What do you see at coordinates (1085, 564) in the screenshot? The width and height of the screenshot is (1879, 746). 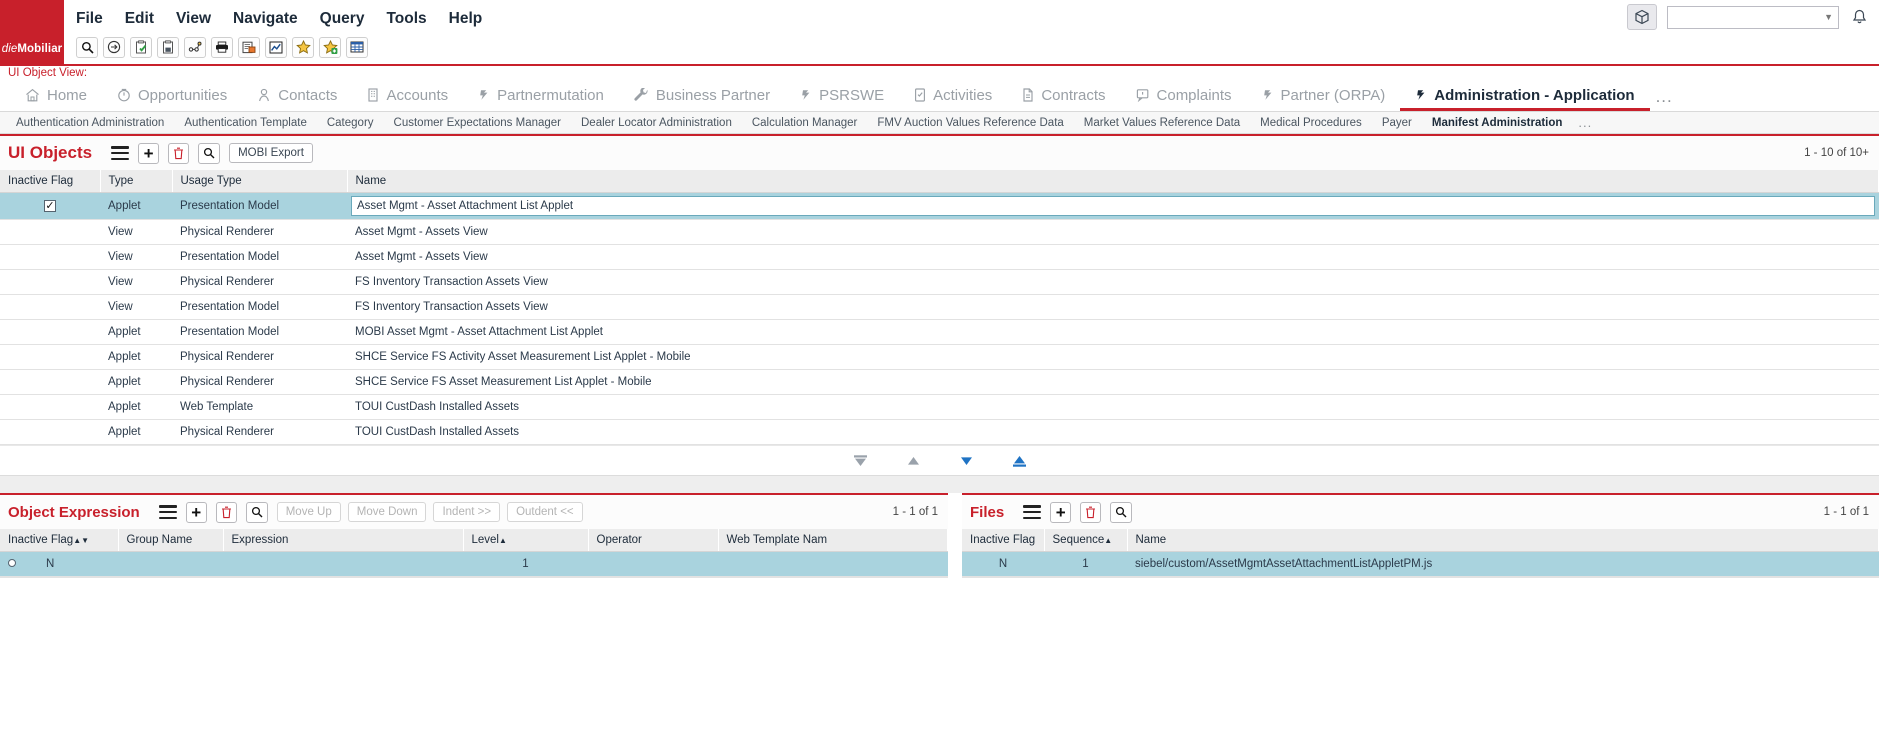 I see `sequence-cell: 1` at bounding box center [1085, 564].